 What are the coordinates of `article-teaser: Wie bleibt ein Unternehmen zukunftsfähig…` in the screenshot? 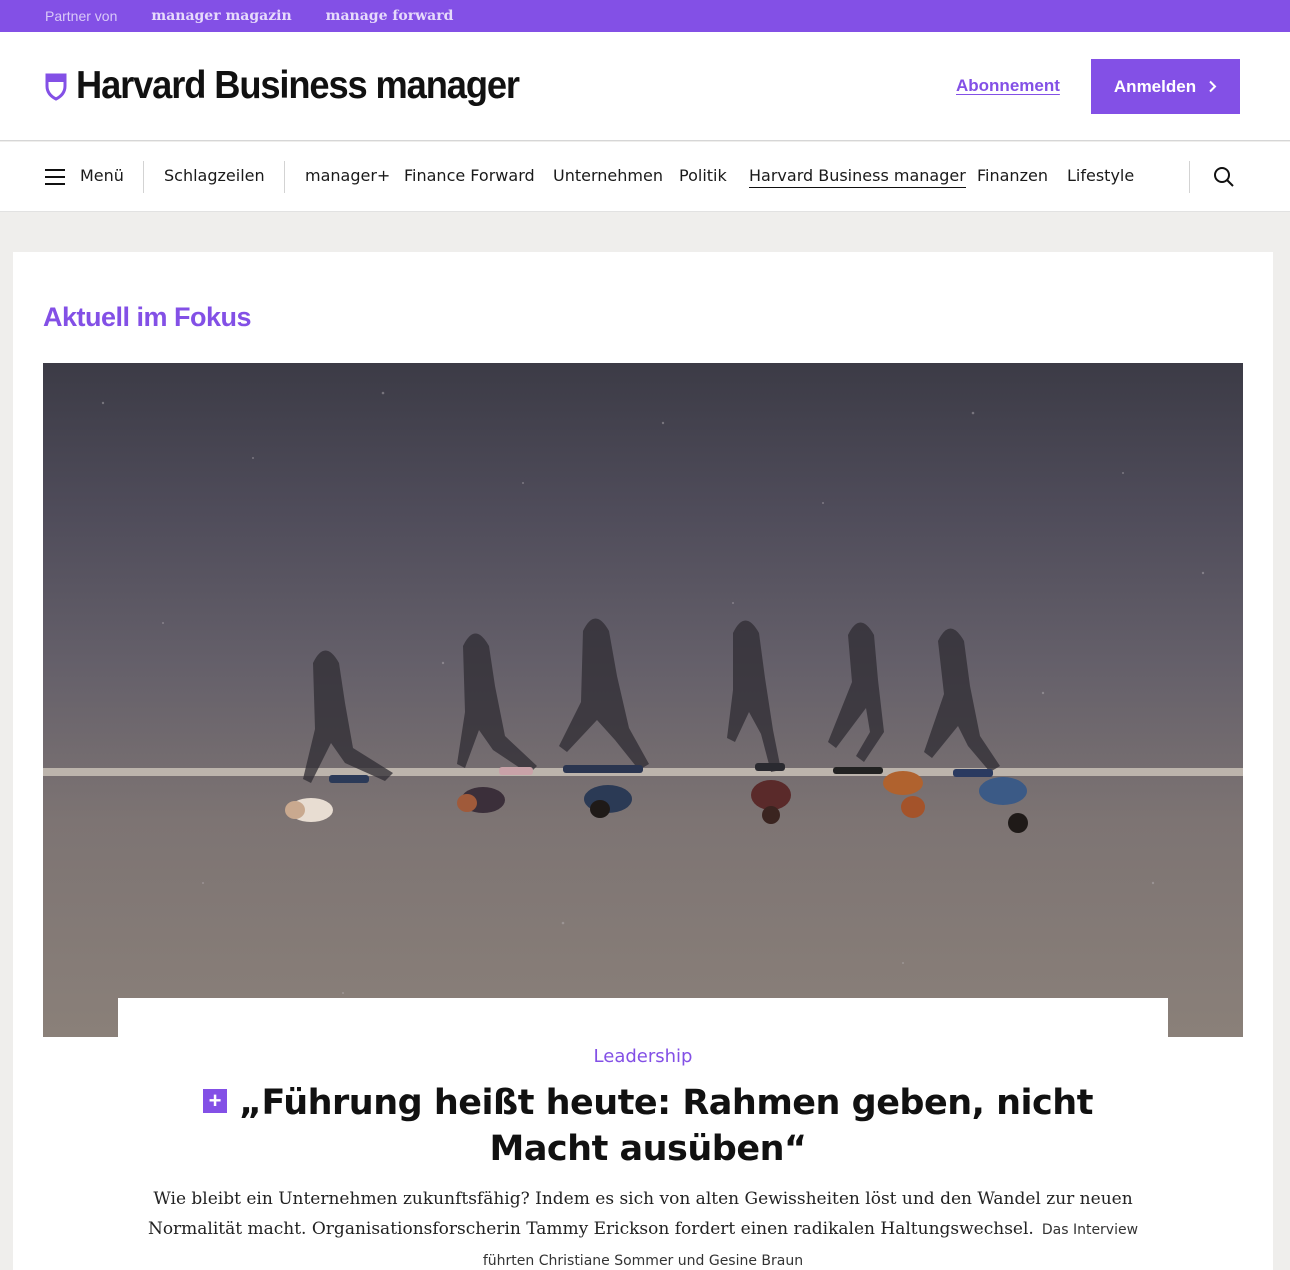 It's located at (643, 1227).